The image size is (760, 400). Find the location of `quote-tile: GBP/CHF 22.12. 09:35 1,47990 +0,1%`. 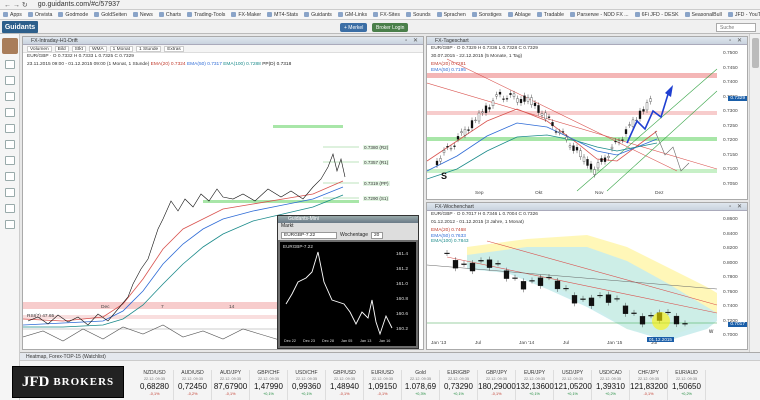

quote-tile: GBP/CHF 22.12. 09:35 1,47990 +0,1% is located at coordinates (269, 385).